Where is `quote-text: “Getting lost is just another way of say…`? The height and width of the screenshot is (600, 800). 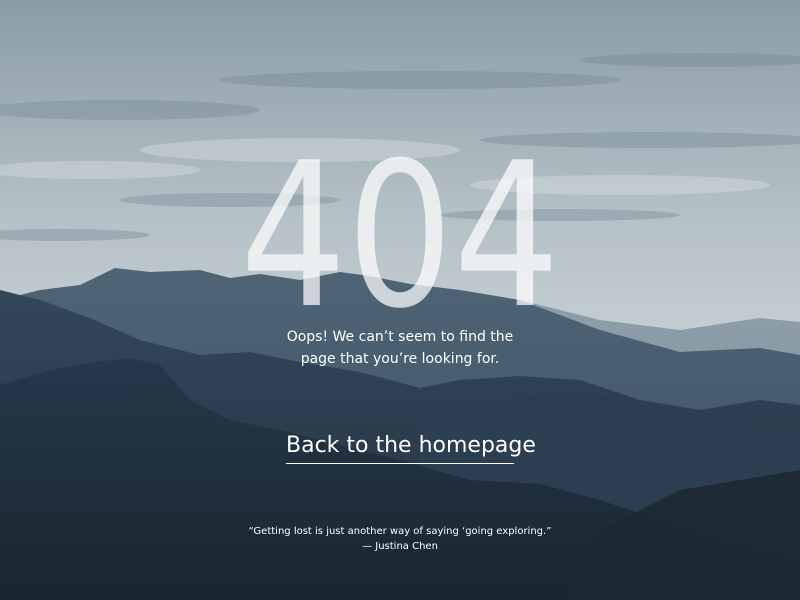 quote-text: “Getting lost is just another way of say… is located at coordinates (400, 531).